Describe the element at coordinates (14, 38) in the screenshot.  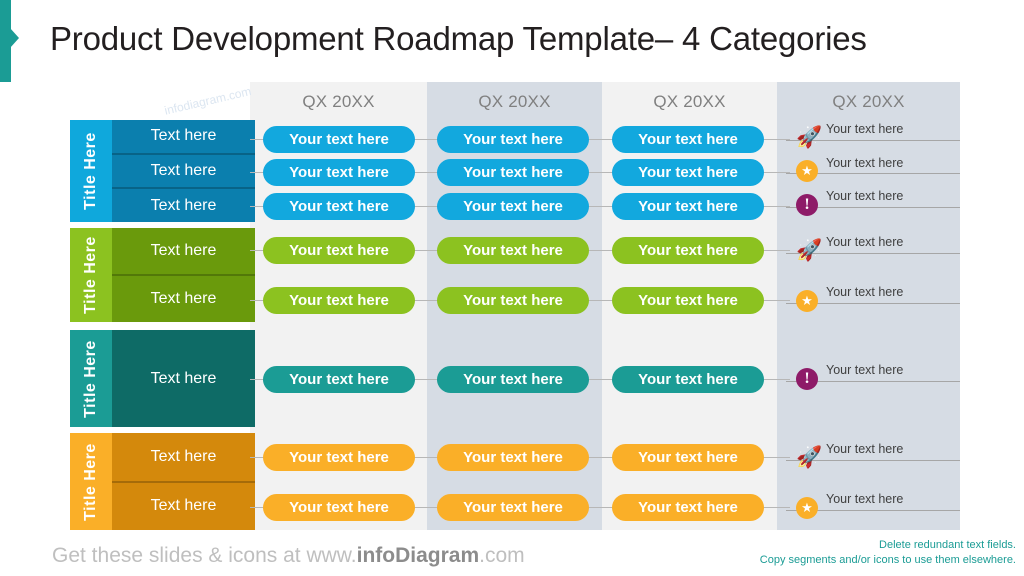
I see `left-accent-arrow-icon` at that location.